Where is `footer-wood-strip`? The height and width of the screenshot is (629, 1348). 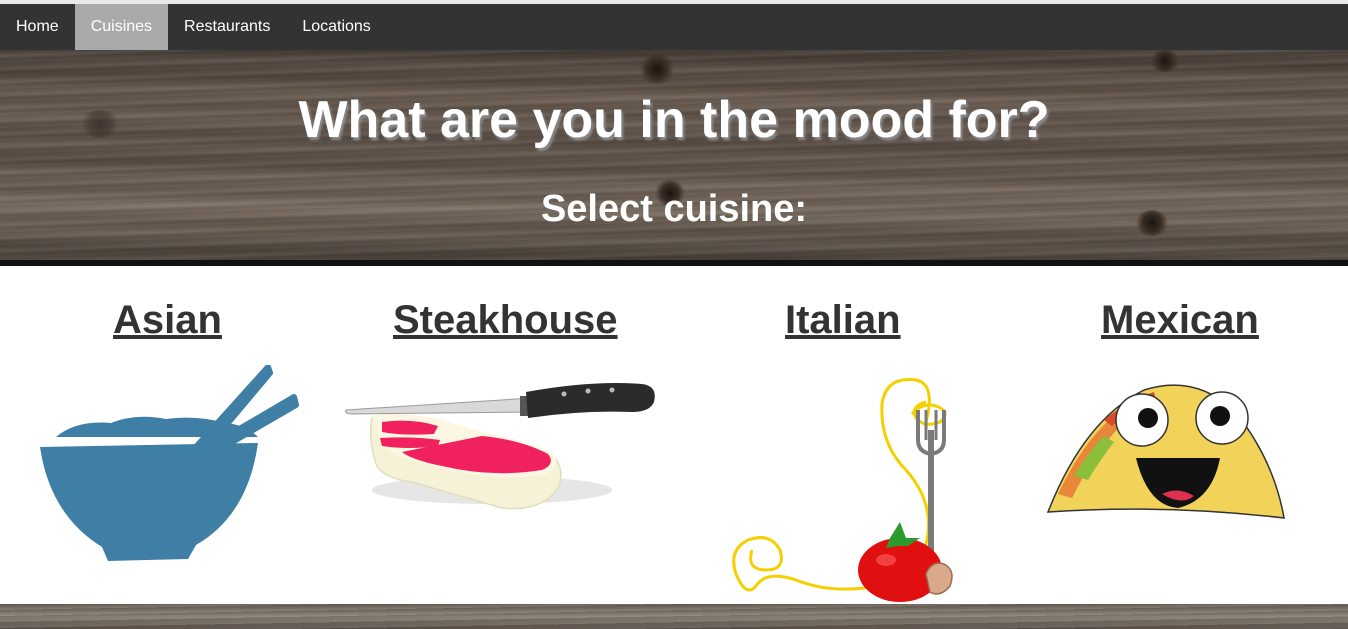
footer-wood-strip is located at coordinates (674, 616).